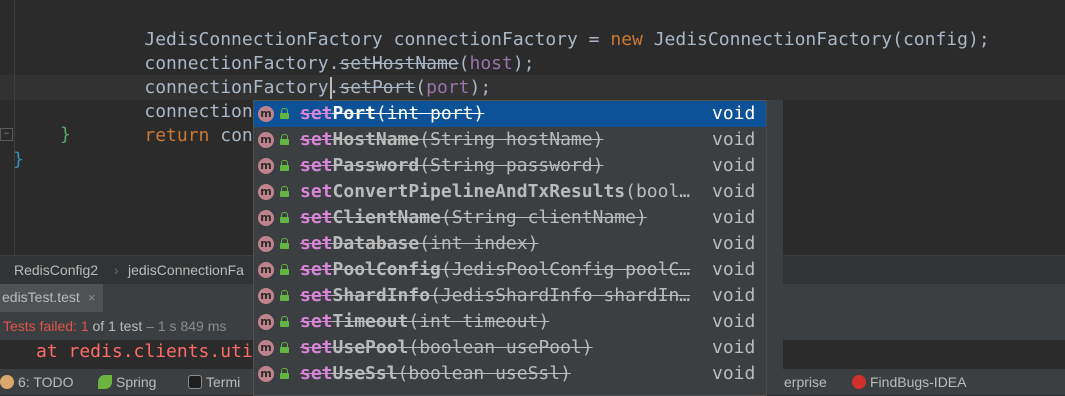 Image resolution: width=1065 pixels, height=396 pixels. I want to click on test-status-text: Tests failed: 1 of 1 test – 1 s 849 ms, so click(114, 326).